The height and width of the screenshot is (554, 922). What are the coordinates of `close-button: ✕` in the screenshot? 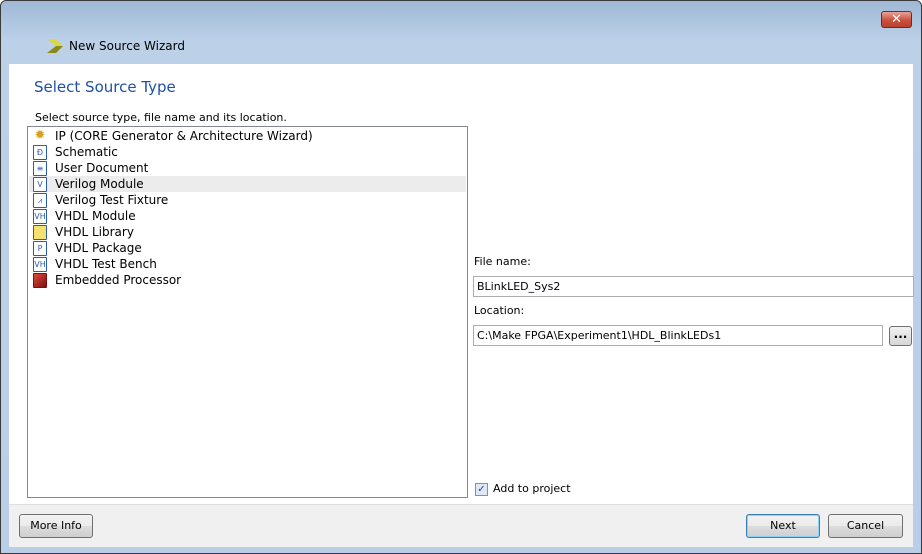 It's located at (896, 19).